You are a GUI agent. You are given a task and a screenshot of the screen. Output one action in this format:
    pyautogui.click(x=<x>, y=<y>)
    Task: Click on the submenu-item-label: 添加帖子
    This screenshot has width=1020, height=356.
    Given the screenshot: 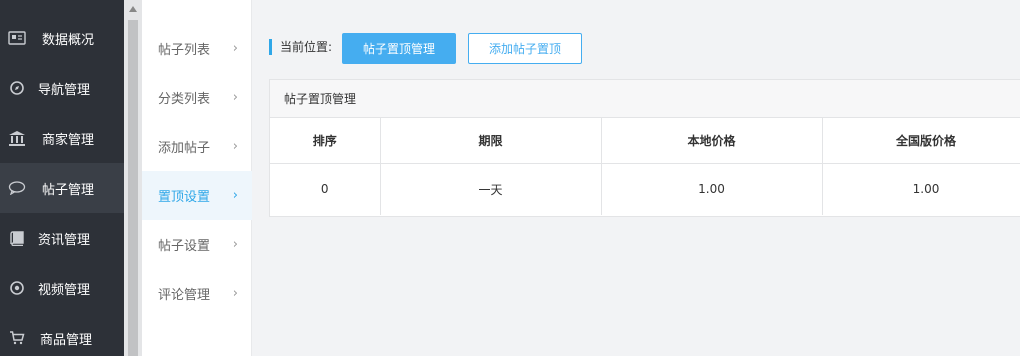 What is the action you would take?
    pyautogui.click(x=184, y=148)
    